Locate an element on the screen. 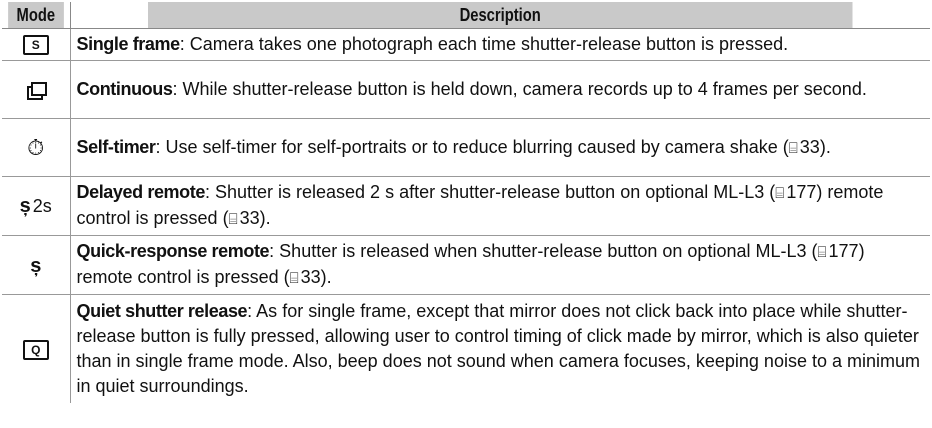 This screenshot has width=932, height=428. quiet-shutter-icon: Q is located at coordinates (35, 349).